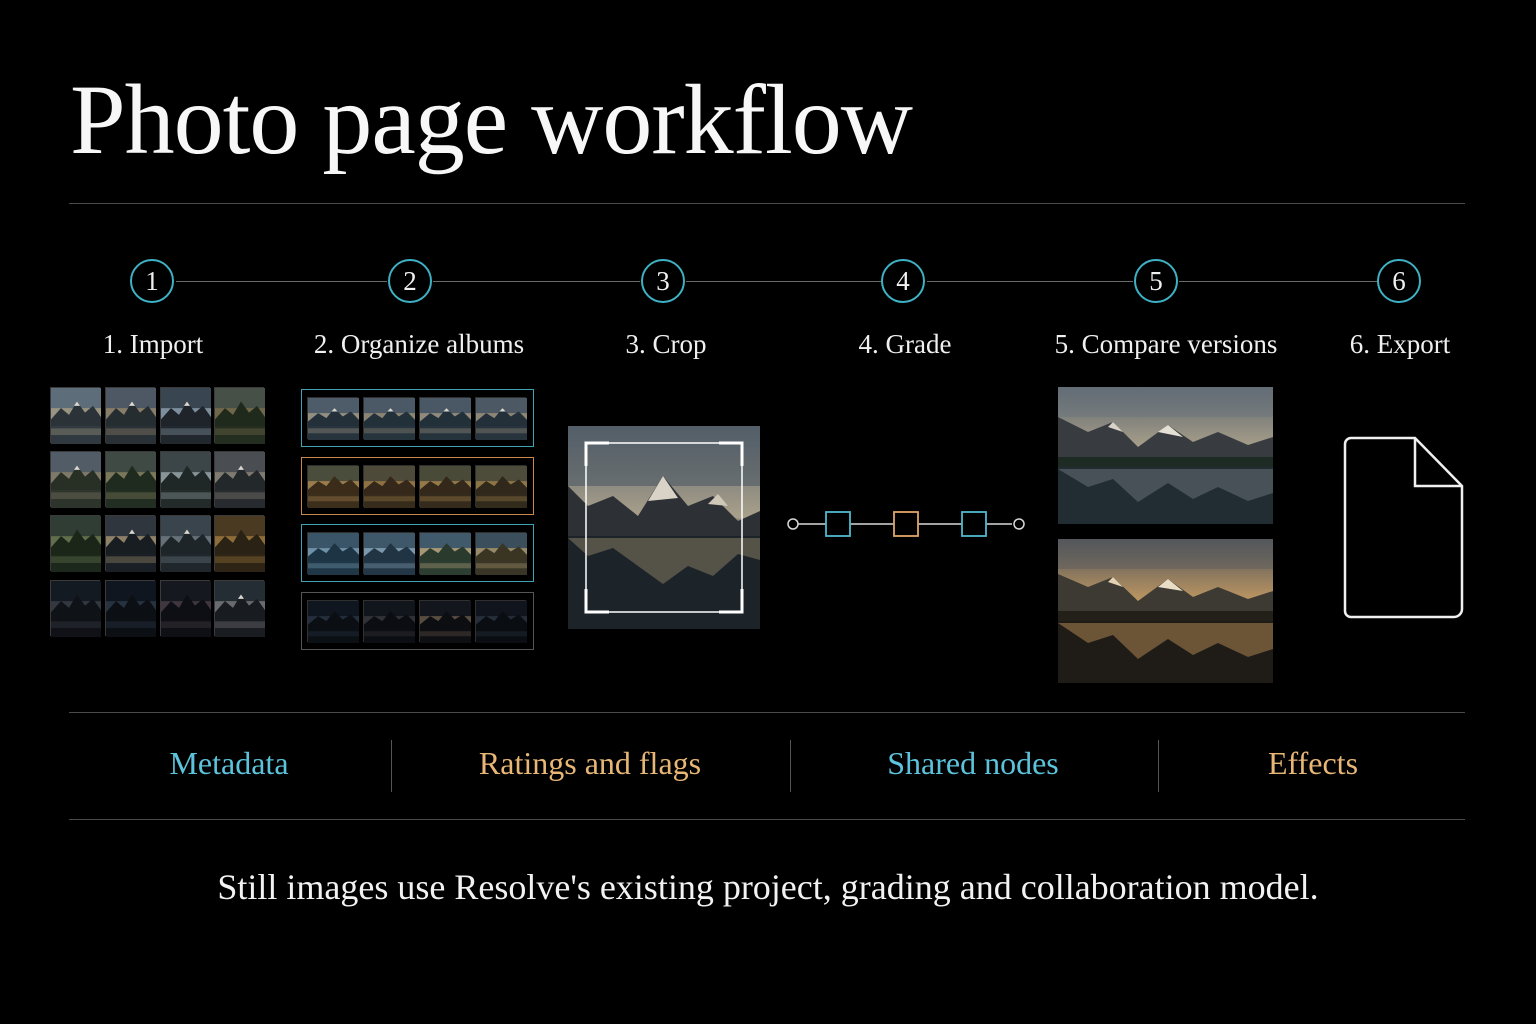 The image size is (1536, 1024). What do you see at coordinates (491, 119) in the screenshot?
I see `page-title: Photo page workflow` at bounding box center [491, 119].